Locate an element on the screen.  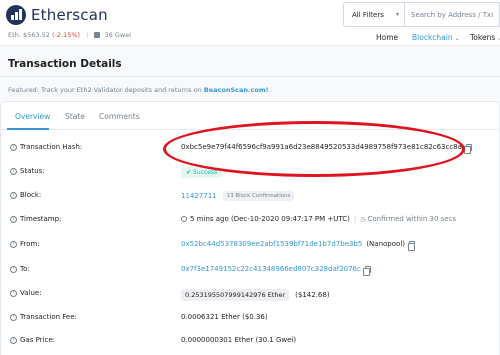
gas-value: 0.0000000301 Ether (30.1 Gwei) is located at coordinates (239, 340).